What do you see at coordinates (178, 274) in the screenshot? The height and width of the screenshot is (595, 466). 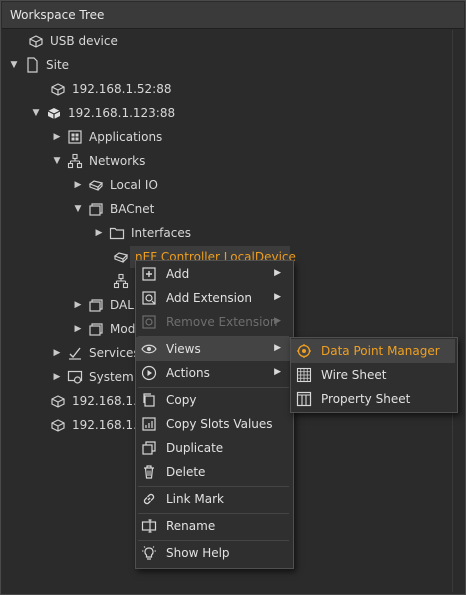 I see `menu-item-label: Add` at bounding box center [178, 274].